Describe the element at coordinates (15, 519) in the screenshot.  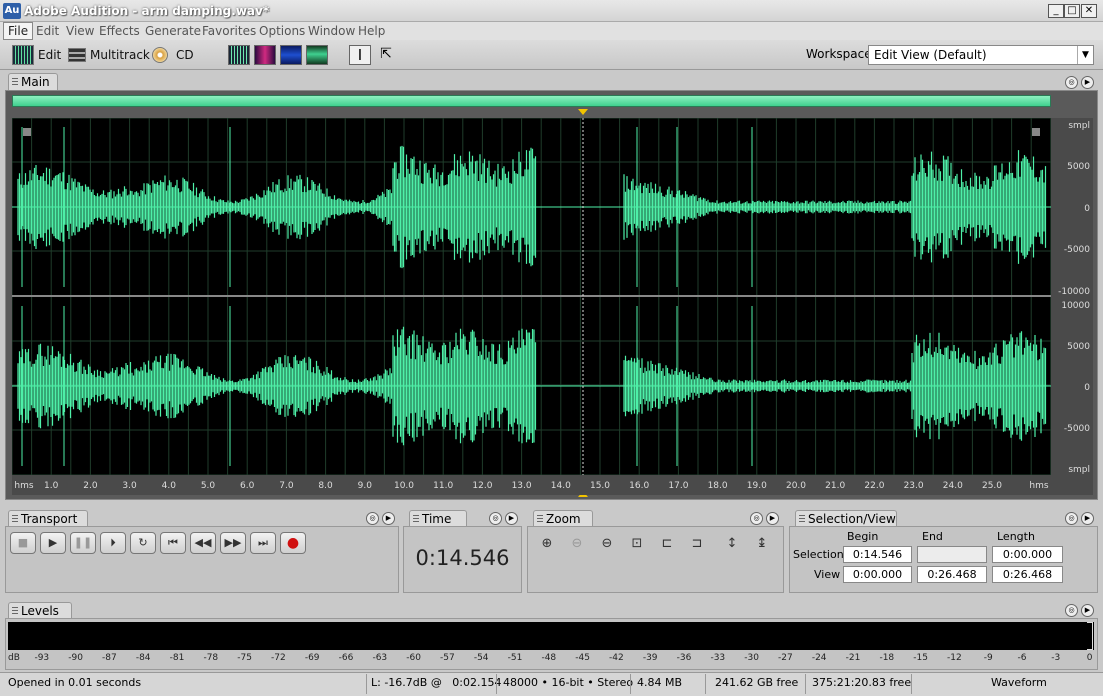
I see `grip-icon` at that location.